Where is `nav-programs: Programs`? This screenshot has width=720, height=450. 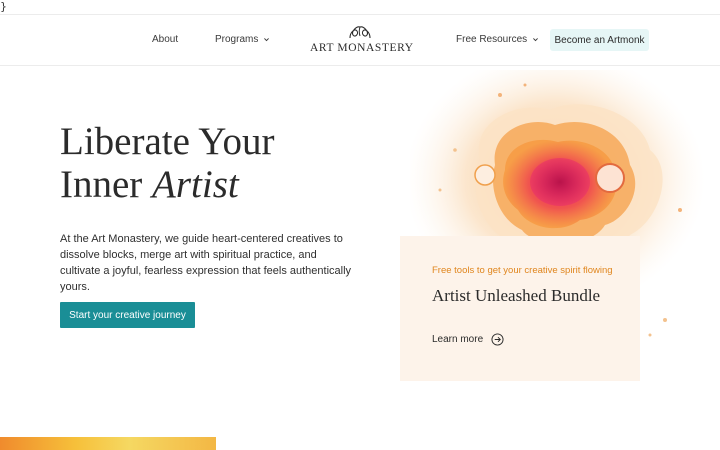
nav-programs: Programs is located at coordinates (242, 39).